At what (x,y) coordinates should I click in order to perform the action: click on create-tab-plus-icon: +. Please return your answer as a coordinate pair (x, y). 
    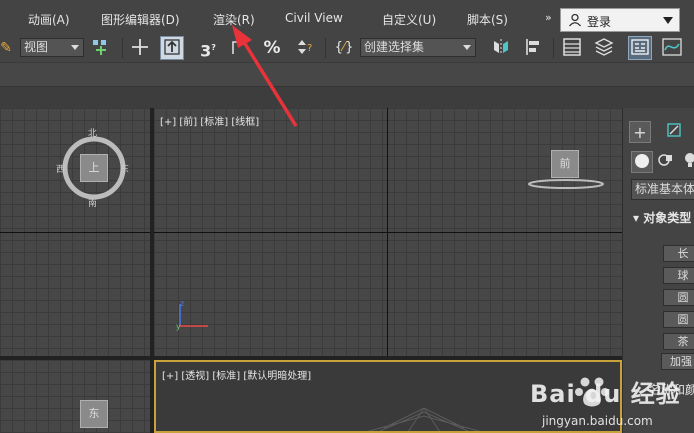
    Looking at the image, I should click on (640, 132).